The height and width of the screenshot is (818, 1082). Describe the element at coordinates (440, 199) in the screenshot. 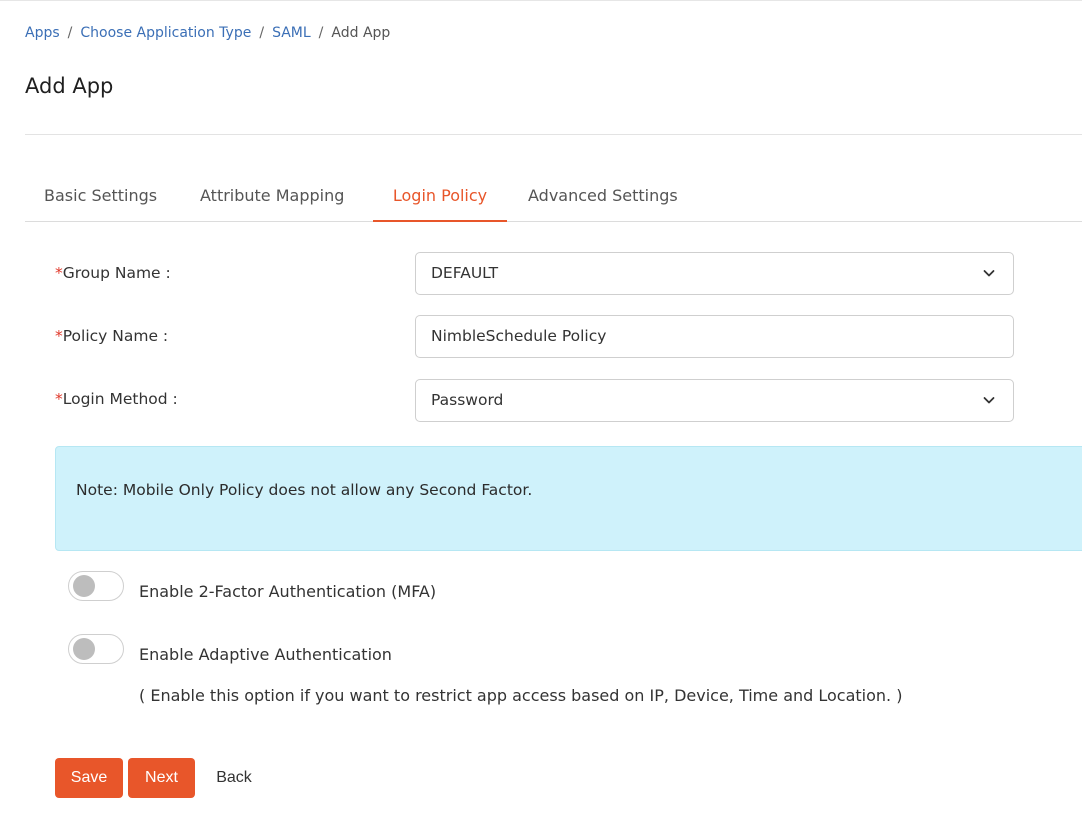

I see `tab-login-policy: Login Policy` at that location.